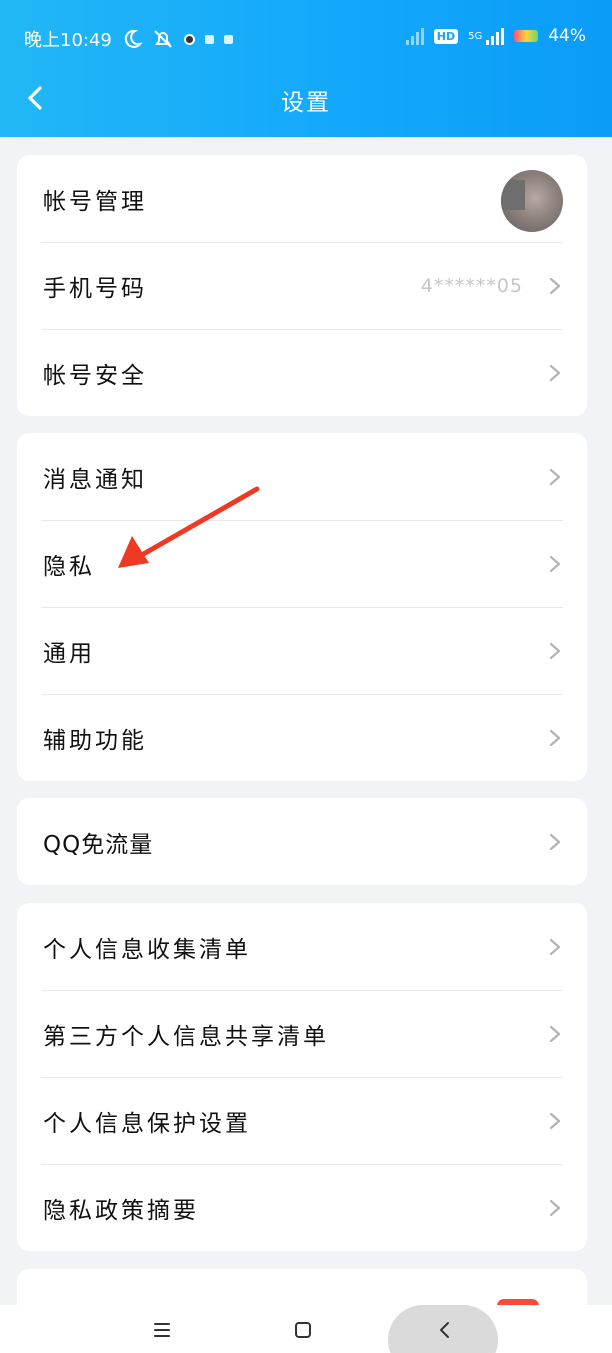  What do you see at coordinates (446, 36) in the screenshot?
I see `hd-badge: HD` at bounding box center [446, 36].